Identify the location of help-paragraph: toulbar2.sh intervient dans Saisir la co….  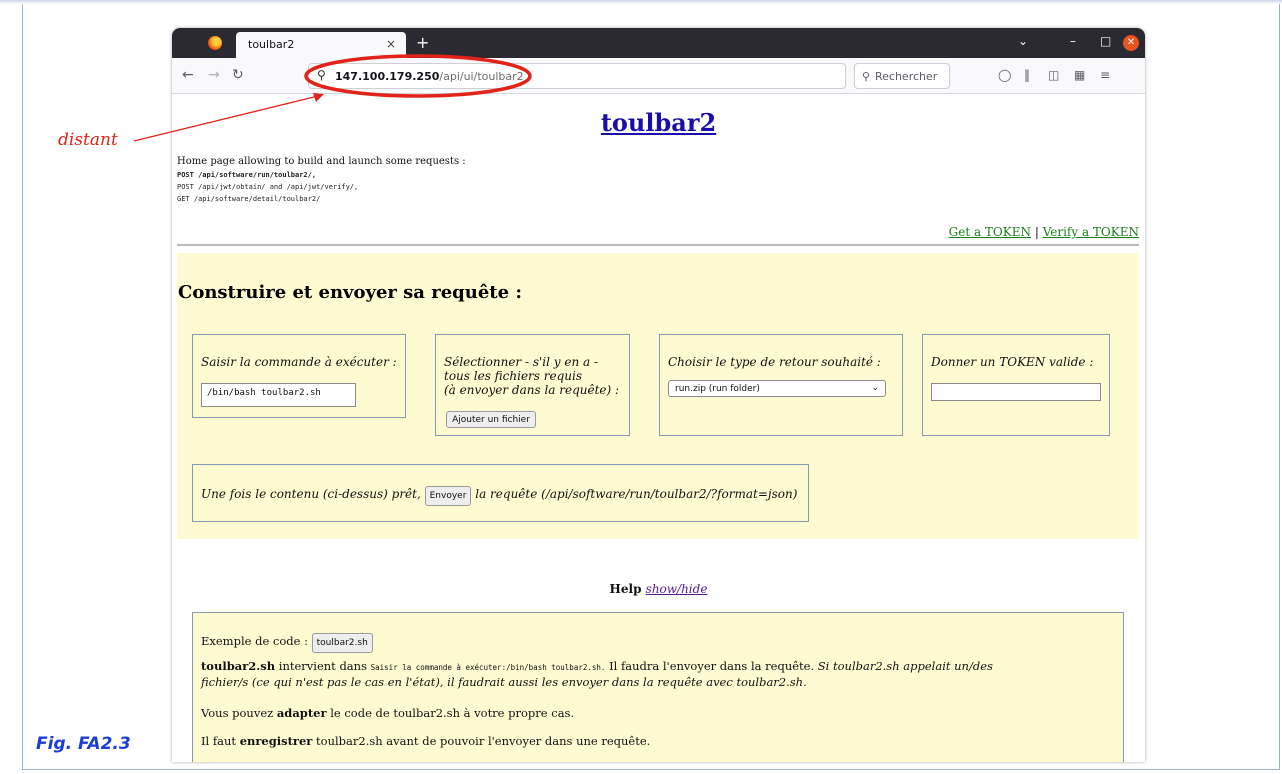
(656, 674).